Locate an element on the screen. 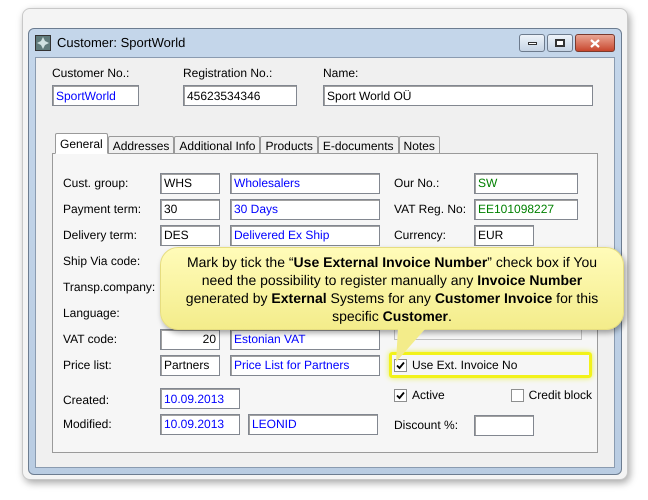 This screenshot has width=648, height=500. field-label: Currency: is located at coordinates (421, 235).